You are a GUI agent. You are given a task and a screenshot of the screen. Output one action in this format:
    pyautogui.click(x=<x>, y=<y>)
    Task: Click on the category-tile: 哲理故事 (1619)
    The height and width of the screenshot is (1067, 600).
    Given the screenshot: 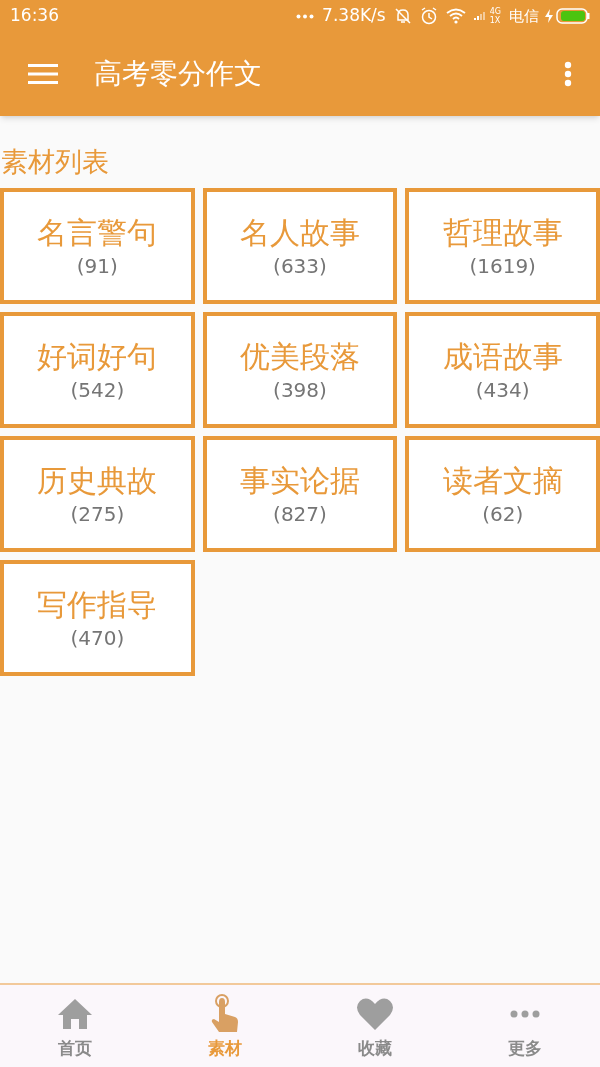 What is the action you would take?
    pyautogui.click(x=502, y=246)
    